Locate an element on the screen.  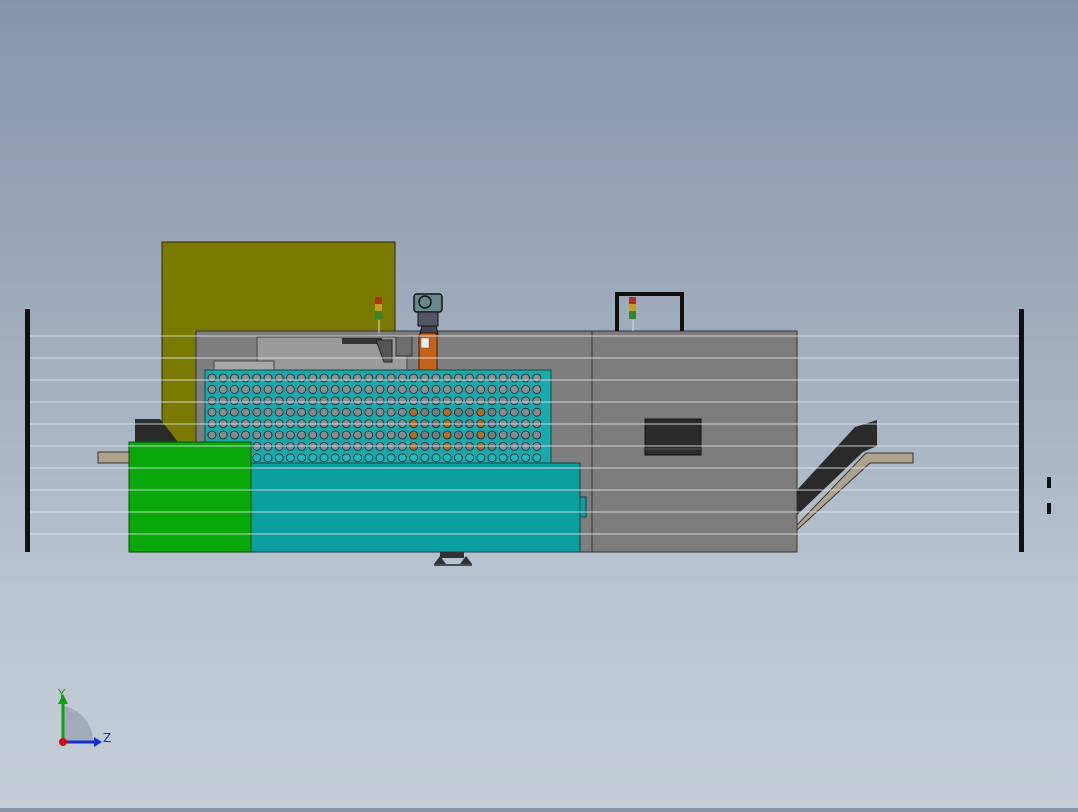
x-axis-dot is located at coordinates (63, 742).